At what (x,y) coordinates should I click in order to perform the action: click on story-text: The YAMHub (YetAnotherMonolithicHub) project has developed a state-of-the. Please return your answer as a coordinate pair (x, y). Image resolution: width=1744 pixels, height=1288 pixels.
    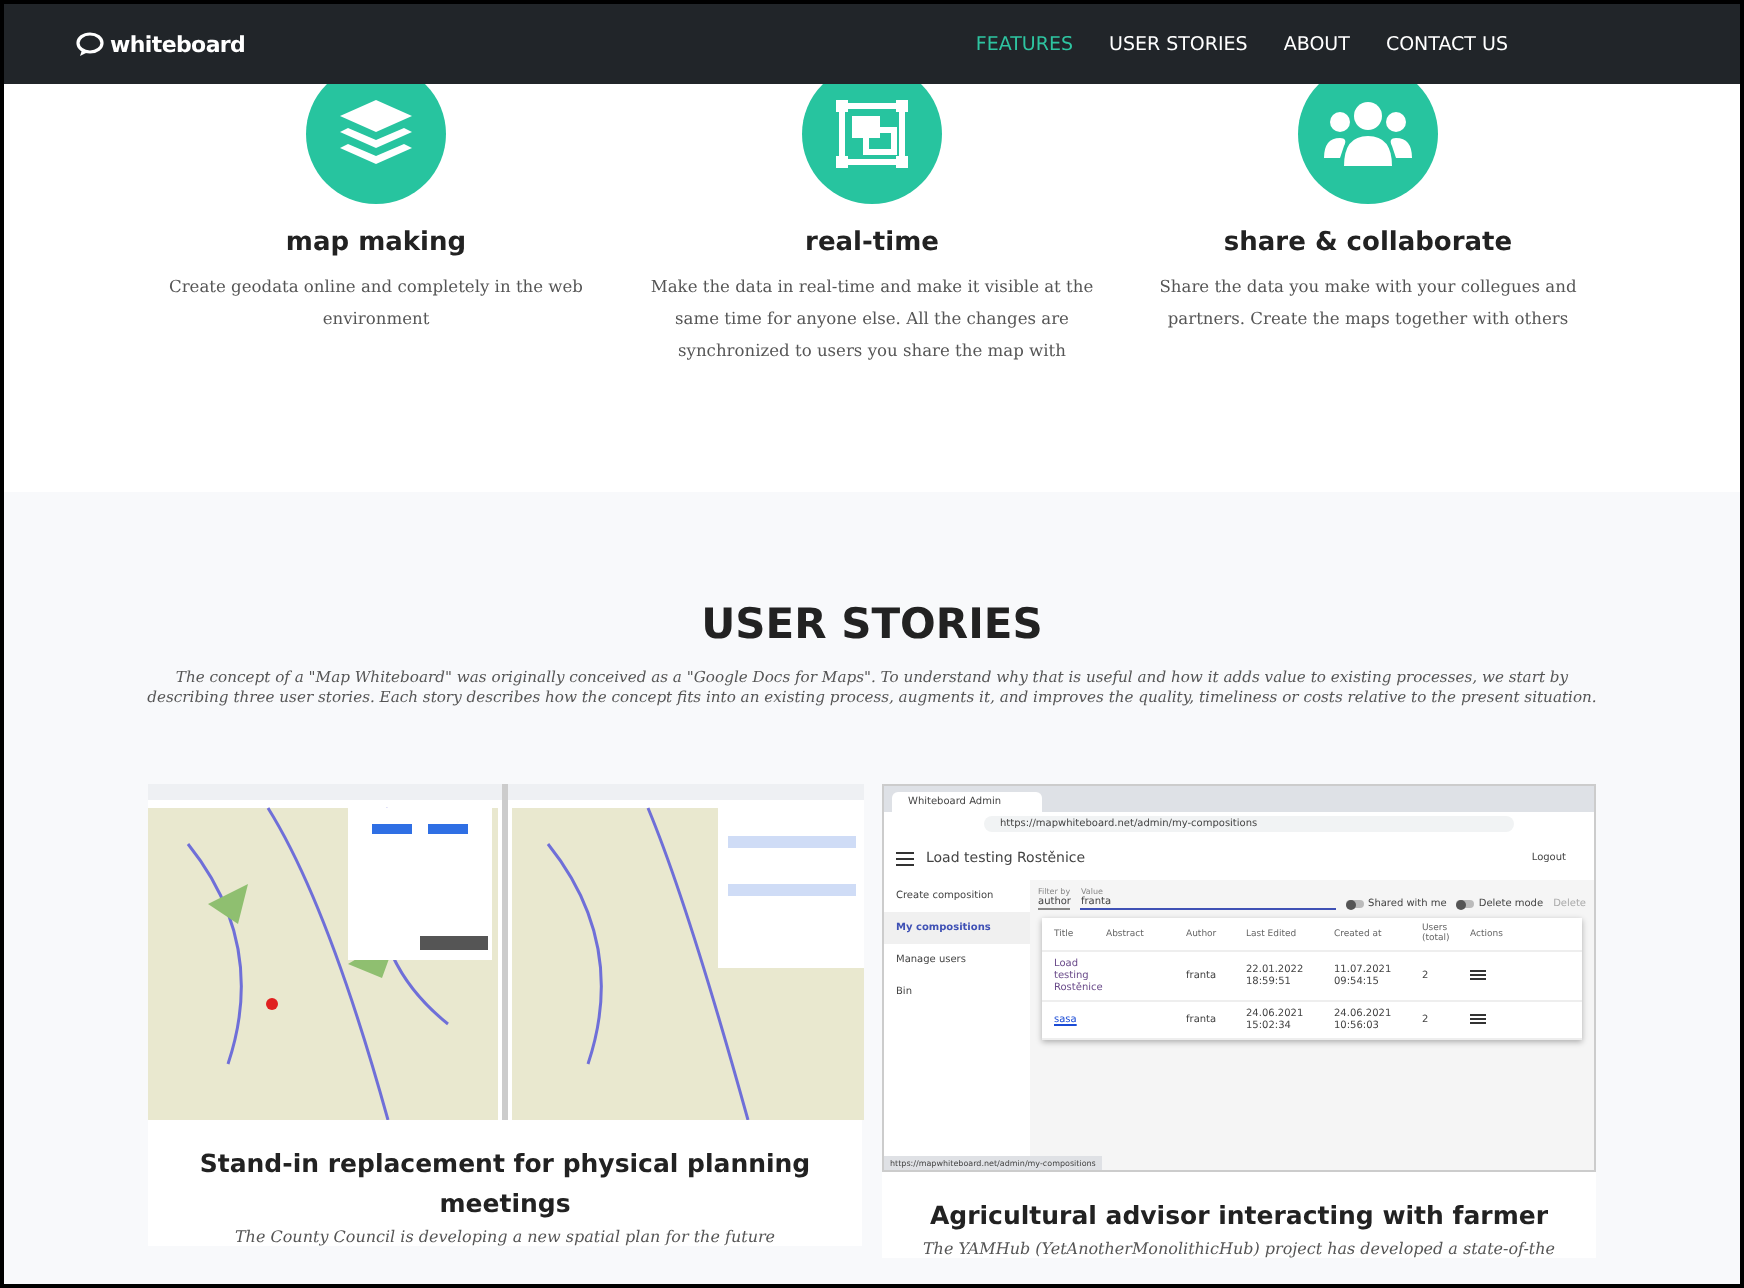
    Looking at the image, I should click on (1239, 1249).